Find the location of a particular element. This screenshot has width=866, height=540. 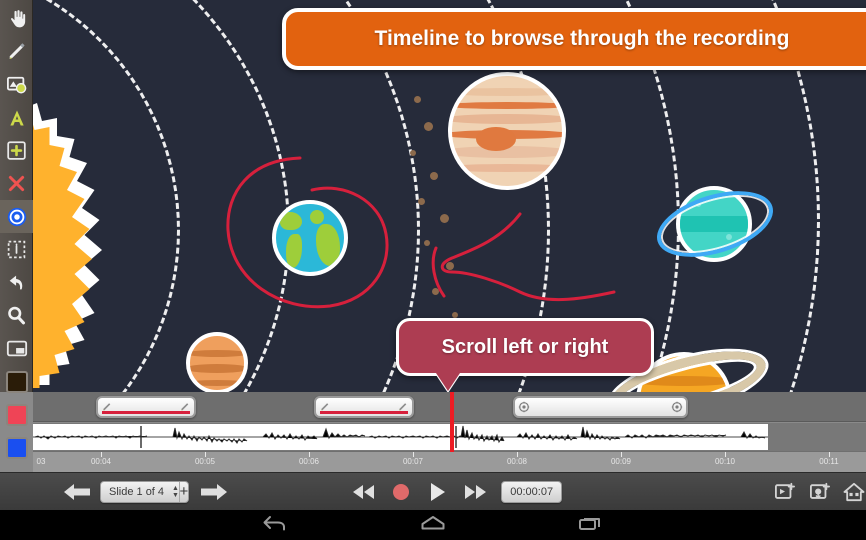

x-icon is located at coordinates (16, 183).